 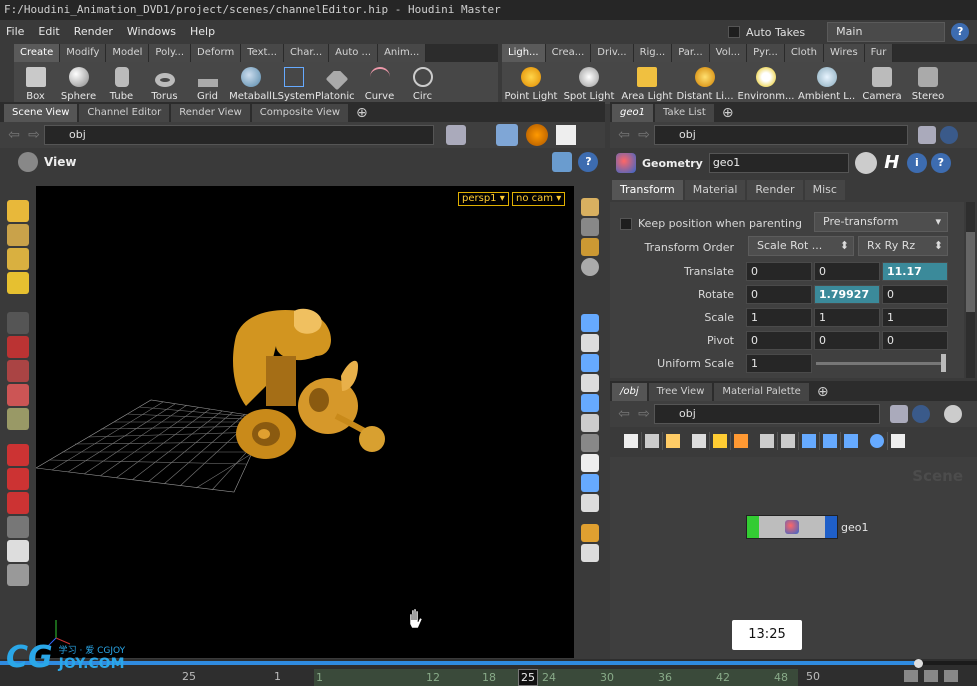 What do you see at coordinates (18, 551) in the screenshot?
I see `paint-tool-icon` at bounding box center [18, 551].